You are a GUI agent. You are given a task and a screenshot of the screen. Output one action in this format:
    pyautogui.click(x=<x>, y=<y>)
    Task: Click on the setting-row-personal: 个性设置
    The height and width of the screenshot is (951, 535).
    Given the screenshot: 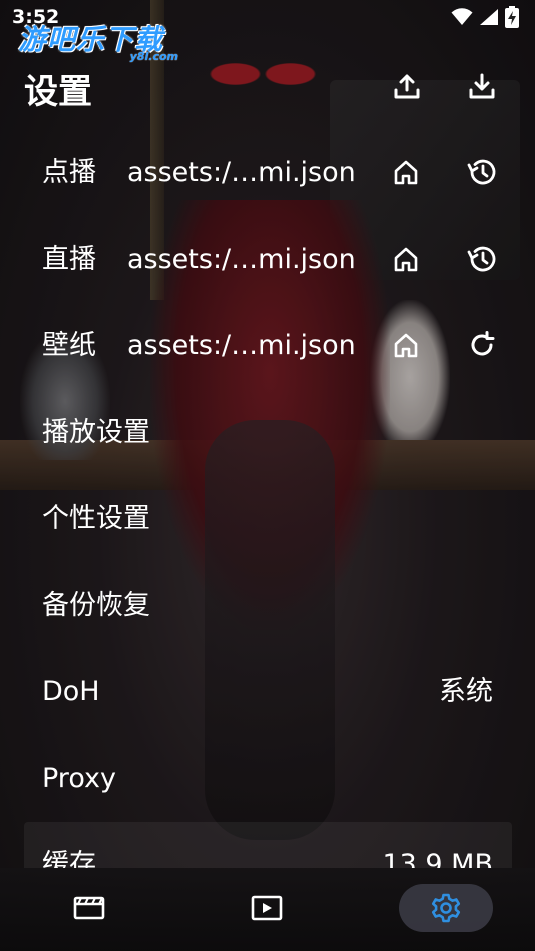 What is the action you would take?
    pyautogui.click(x=268, y=519)
    